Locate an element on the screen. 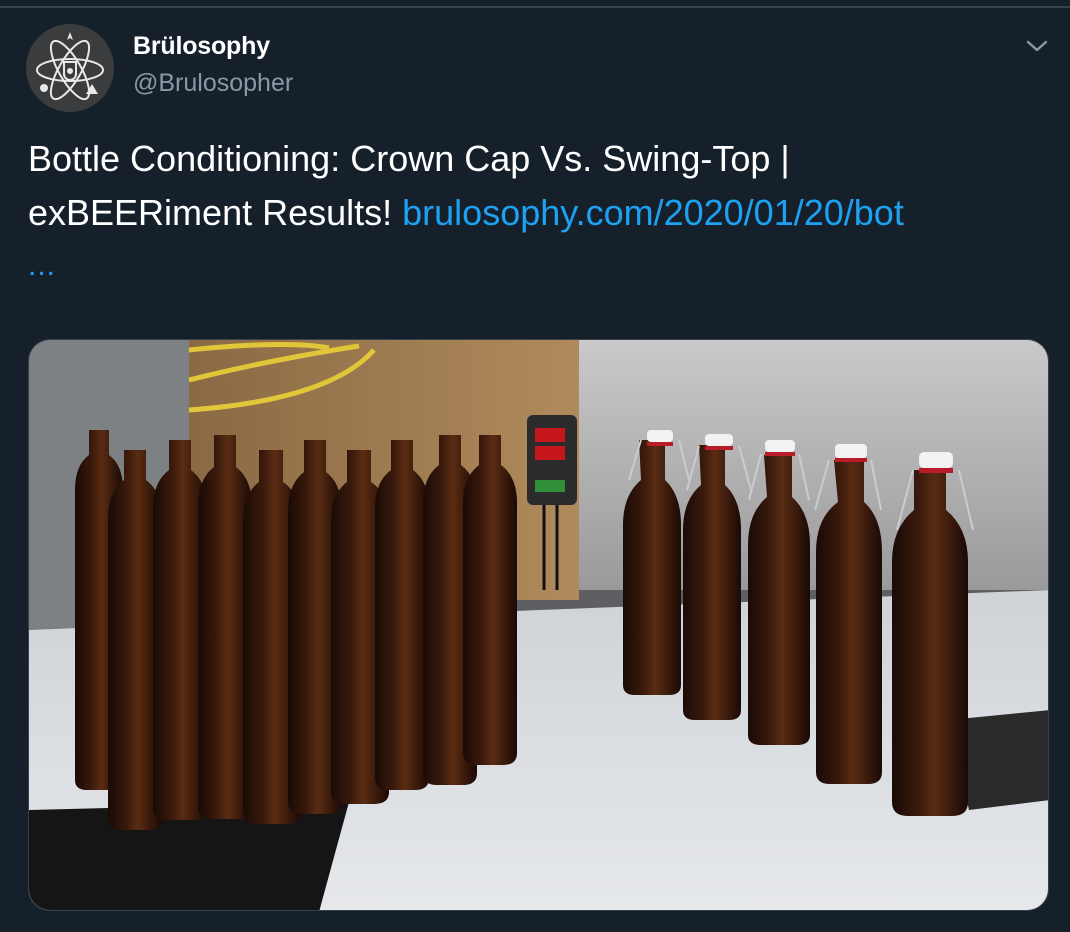 Image resolution: width=1070 pixels, height=932 pixels. tweet-text-body: exBEERiment Results! is located at coordinates (215, 212).